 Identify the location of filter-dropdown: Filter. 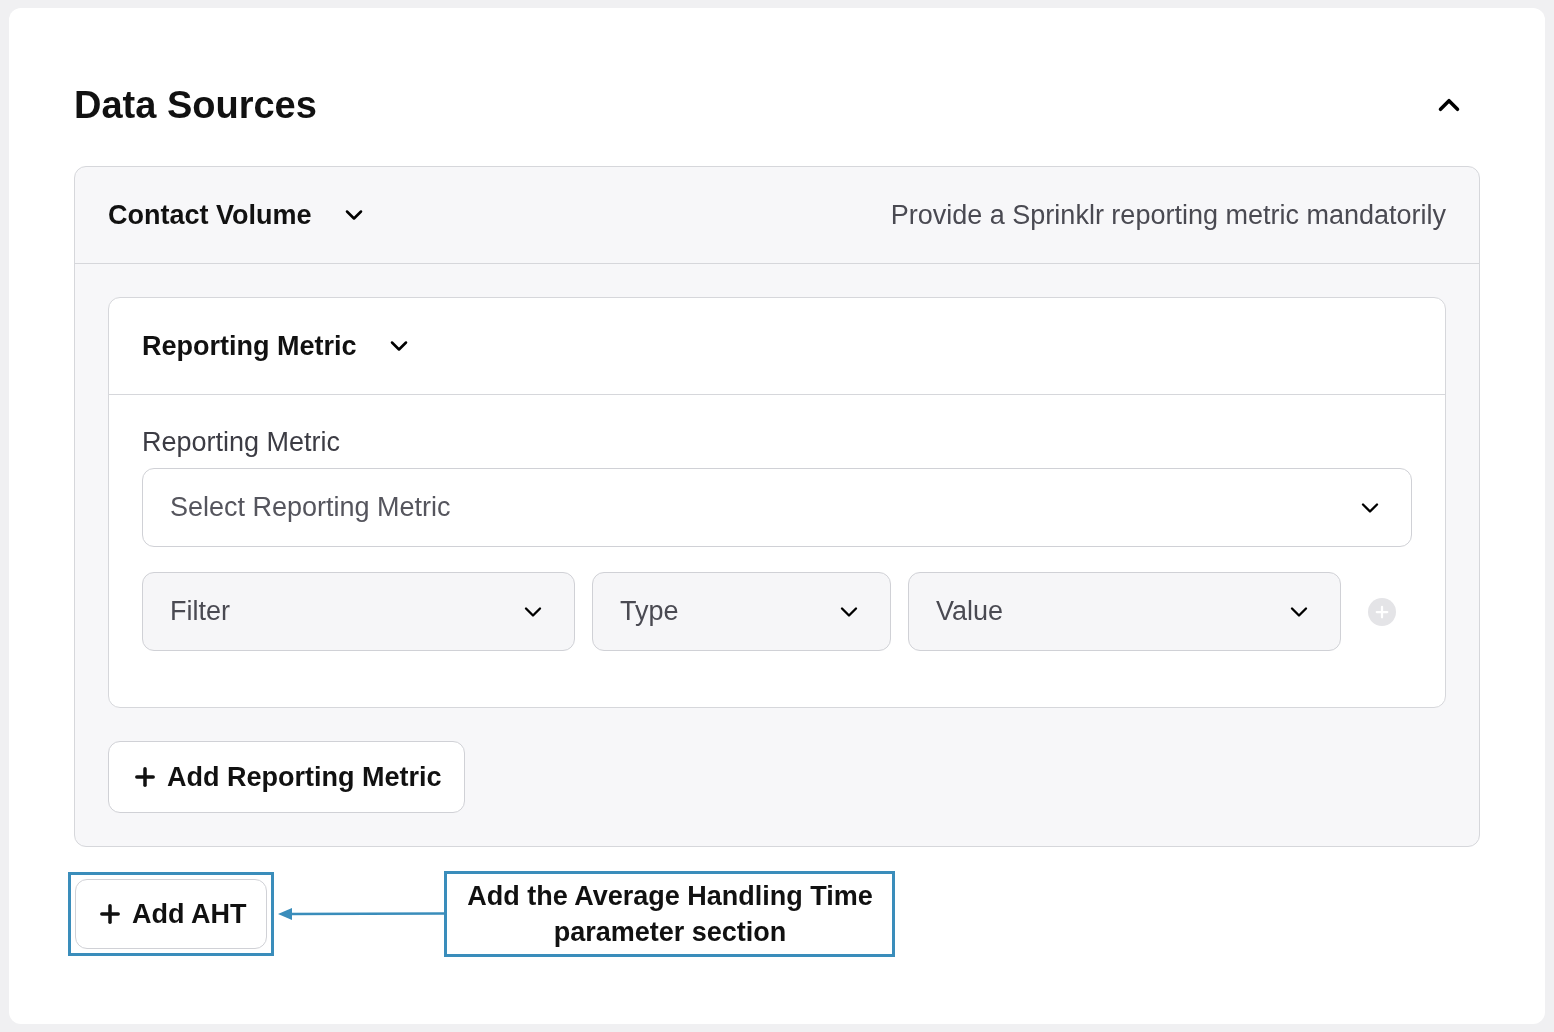
(358, 611).